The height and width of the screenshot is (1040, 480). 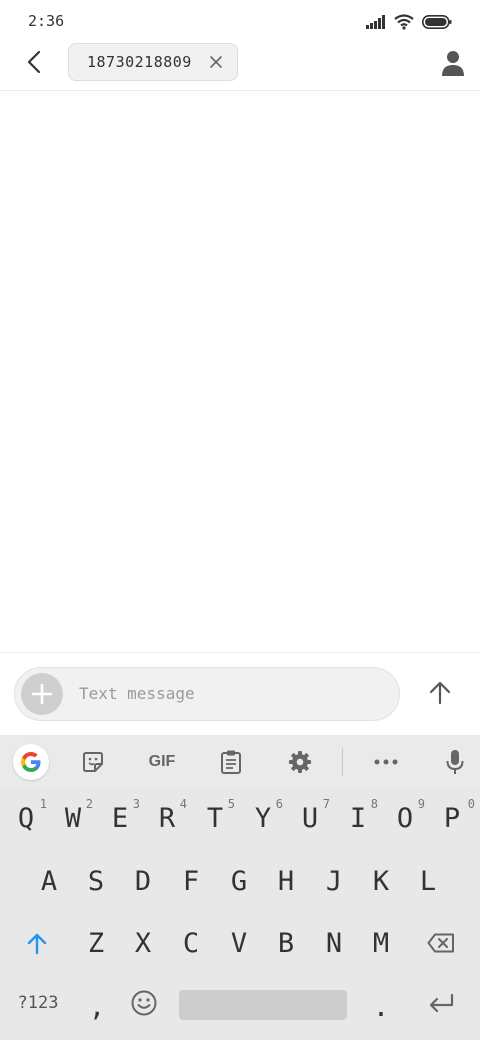 I want to click on space-key, so click(x=263, y=1005).